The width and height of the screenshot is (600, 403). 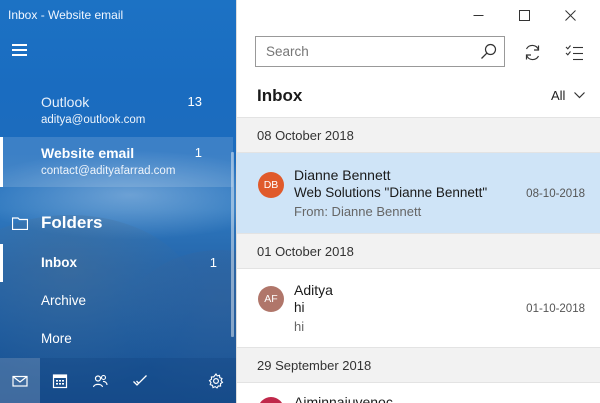 I want to click on message-item: AF Aditya hi hi 01-10-2018, so click(x=418, y=308).